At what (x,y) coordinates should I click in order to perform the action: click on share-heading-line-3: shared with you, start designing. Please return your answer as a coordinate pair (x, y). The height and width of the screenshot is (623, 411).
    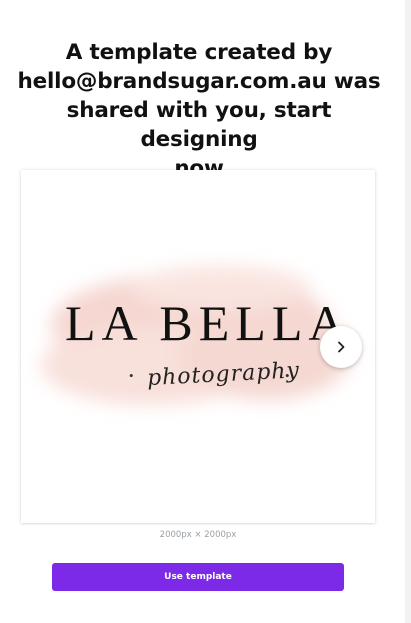
    Looking at the image, I should click on (199, 125).